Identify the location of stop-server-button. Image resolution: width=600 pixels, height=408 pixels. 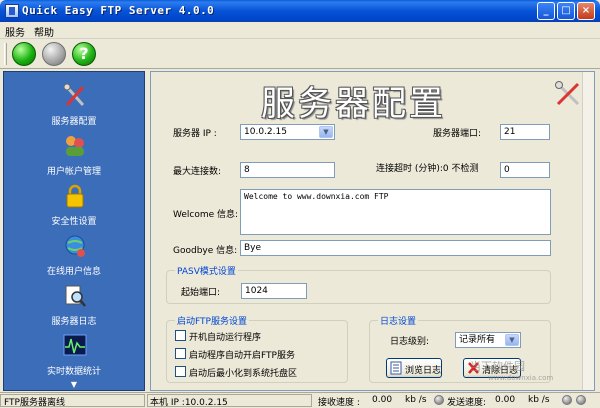
(54, 54).